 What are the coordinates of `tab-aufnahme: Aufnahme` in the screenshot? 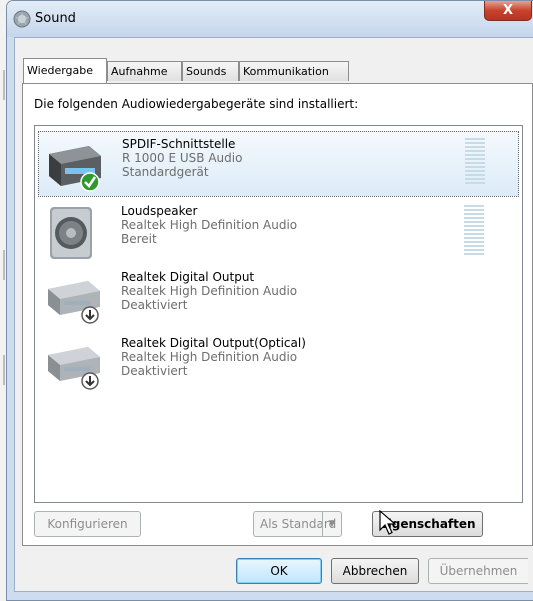 It's located at (144, 71).